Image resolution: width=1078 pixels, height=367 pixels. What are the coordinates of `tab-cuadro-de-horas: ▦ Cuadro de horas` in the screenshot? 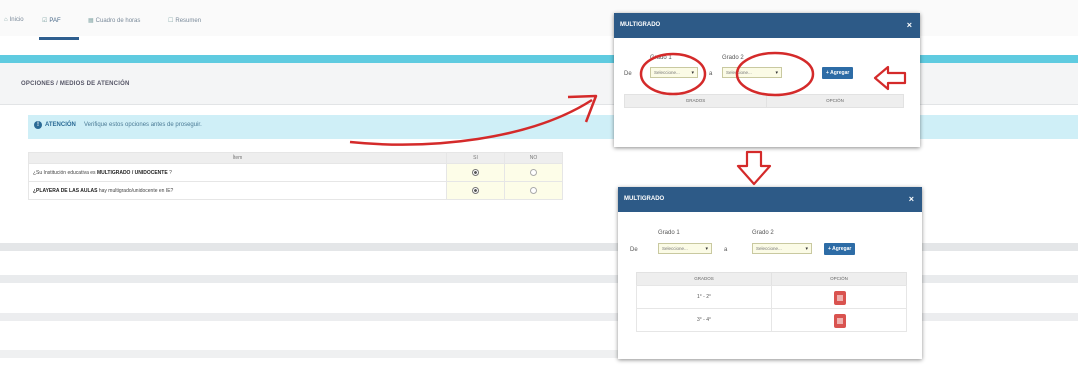 It's located at (114, 20).